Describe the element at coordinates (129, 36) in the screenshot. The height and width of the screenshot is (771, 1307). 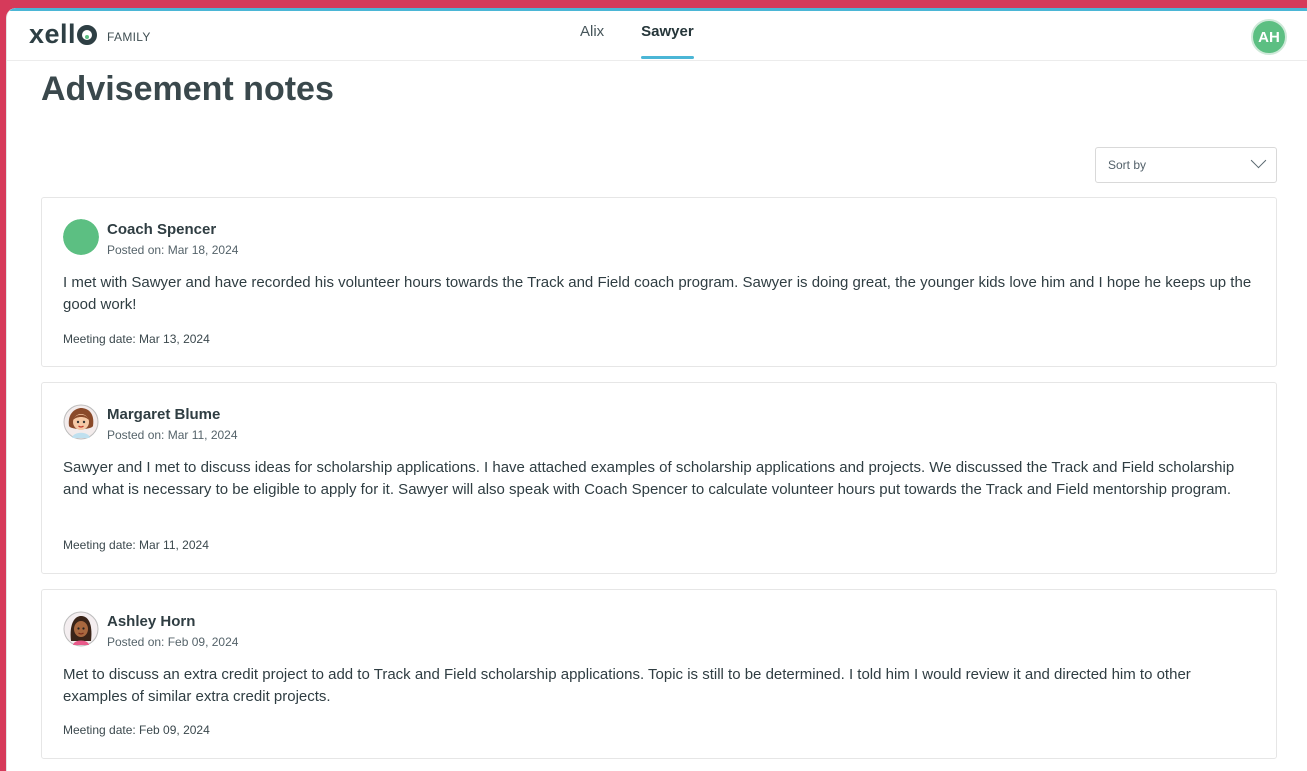
I see `logo-family-label: FAMILY` at that location.